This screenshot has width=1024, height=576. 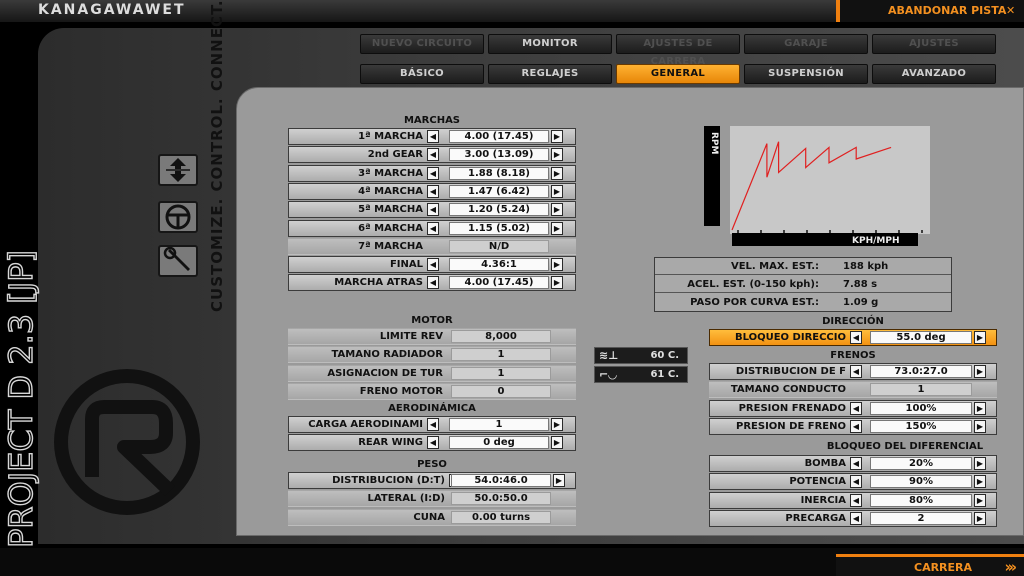 I want to click on gear-value: 1.47 (6.42), so click(x=499, y=191).